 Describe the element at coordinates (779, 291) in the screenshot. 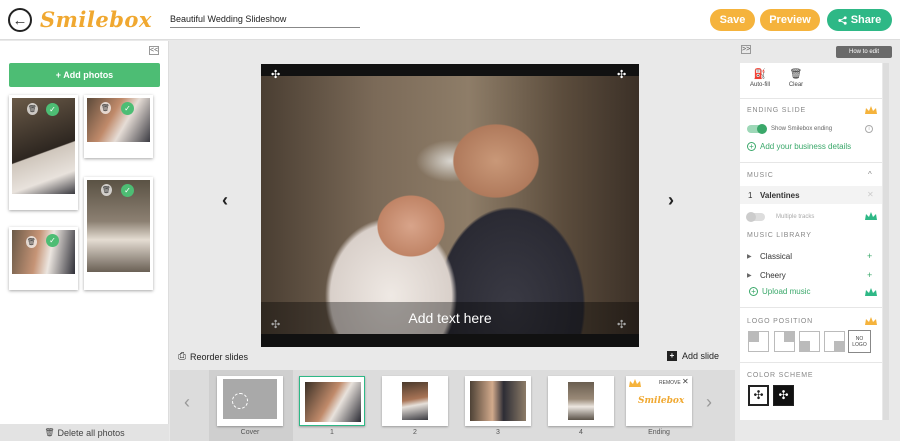

I see `upload-music-link: + Upload music` at that location.